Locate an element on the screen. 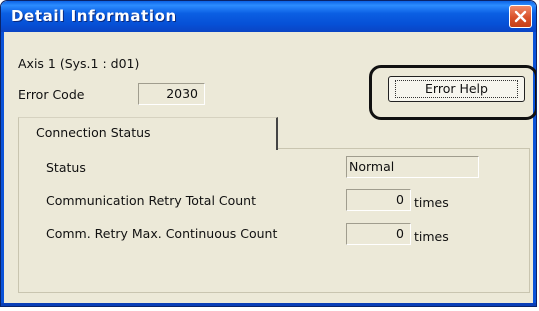  error-help-button: Error Help is located at coordinates (456, 89).